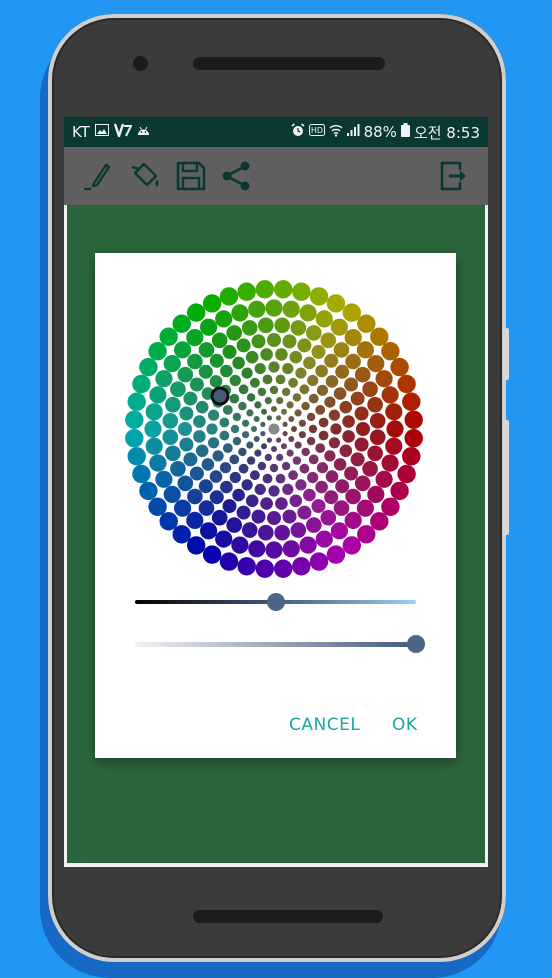  Describe the element at coordinates (275, 644) in the screenshot. I see `alpha-slider` at that location.